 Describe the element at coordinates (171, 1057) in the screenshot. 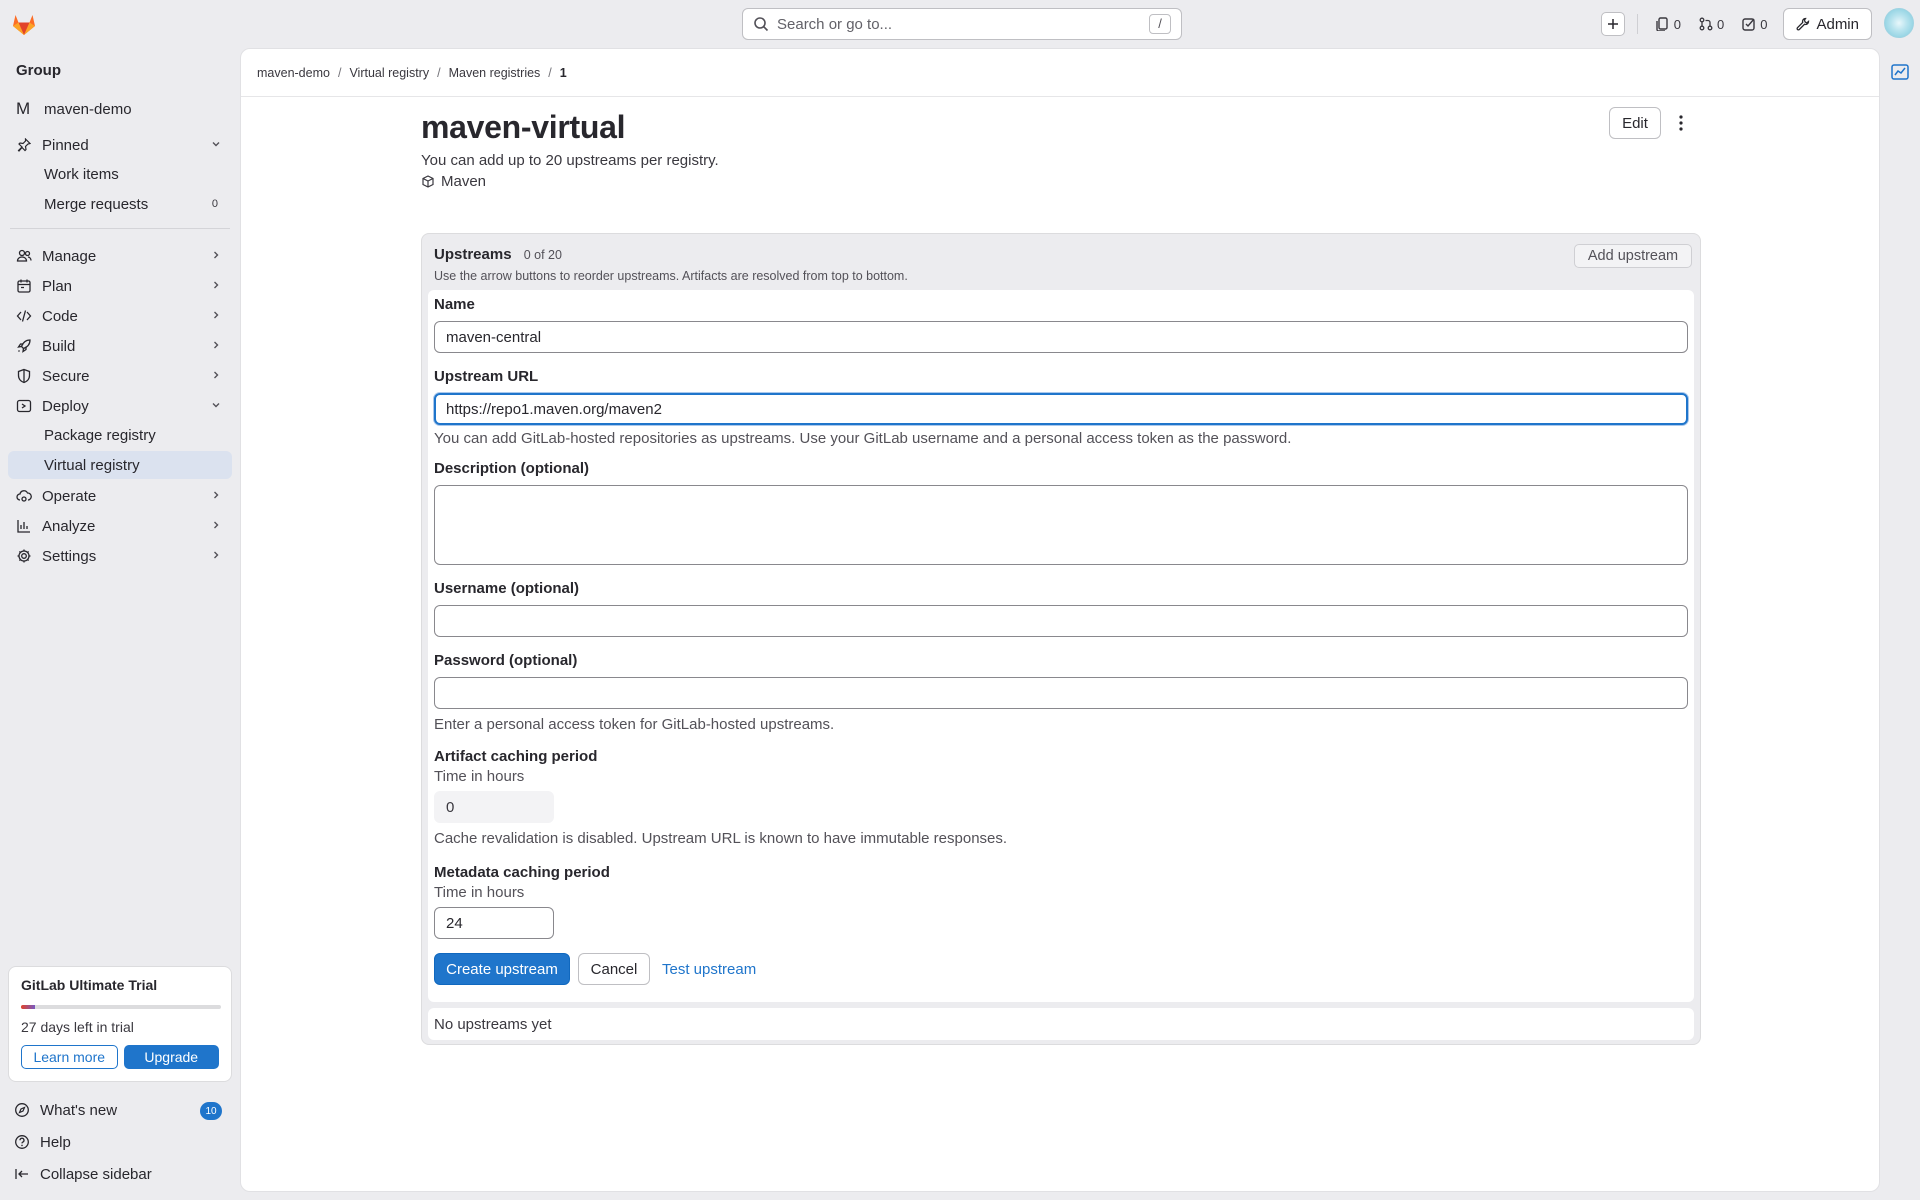

I see `upgrade-button: Upgrade` at that location.